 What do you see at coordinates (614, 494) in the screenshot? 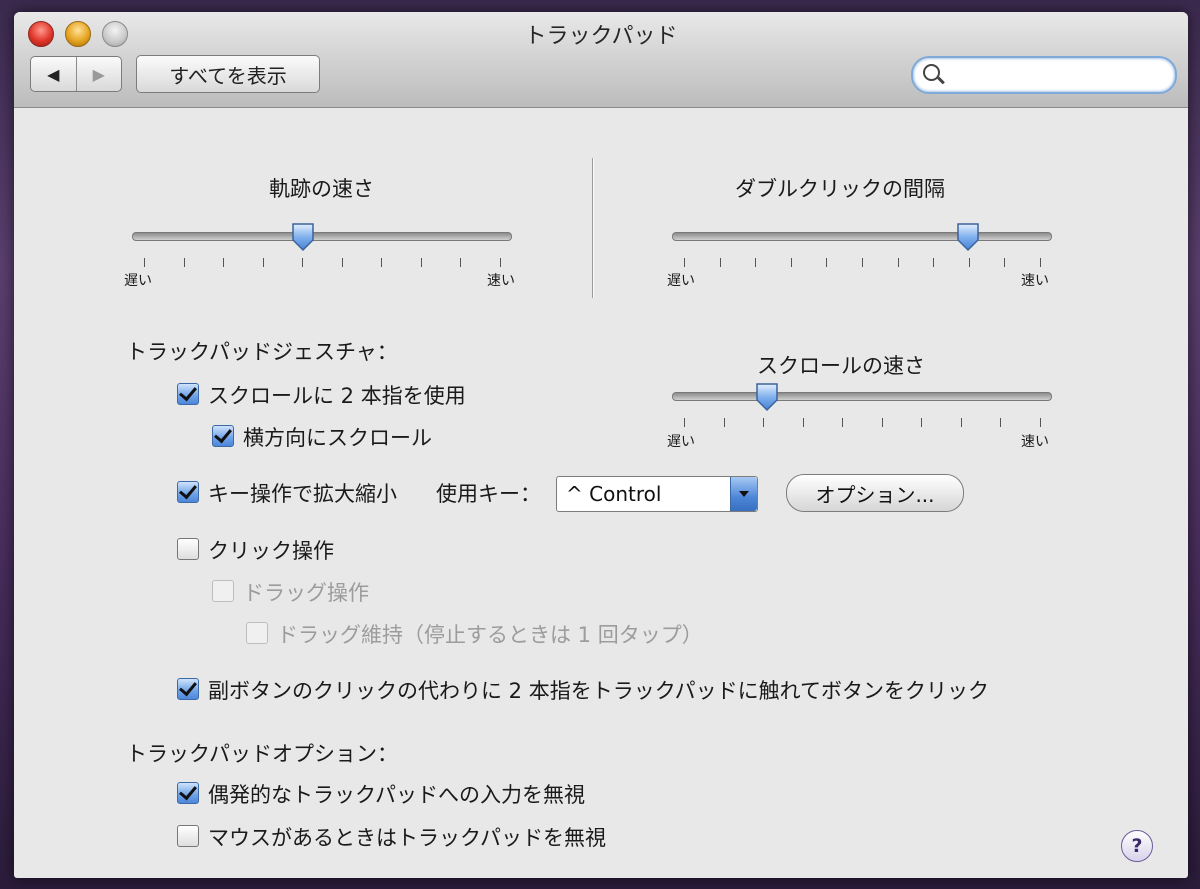
I see `modifier-key-value: ^ Control` at bounding box center [614, 494].